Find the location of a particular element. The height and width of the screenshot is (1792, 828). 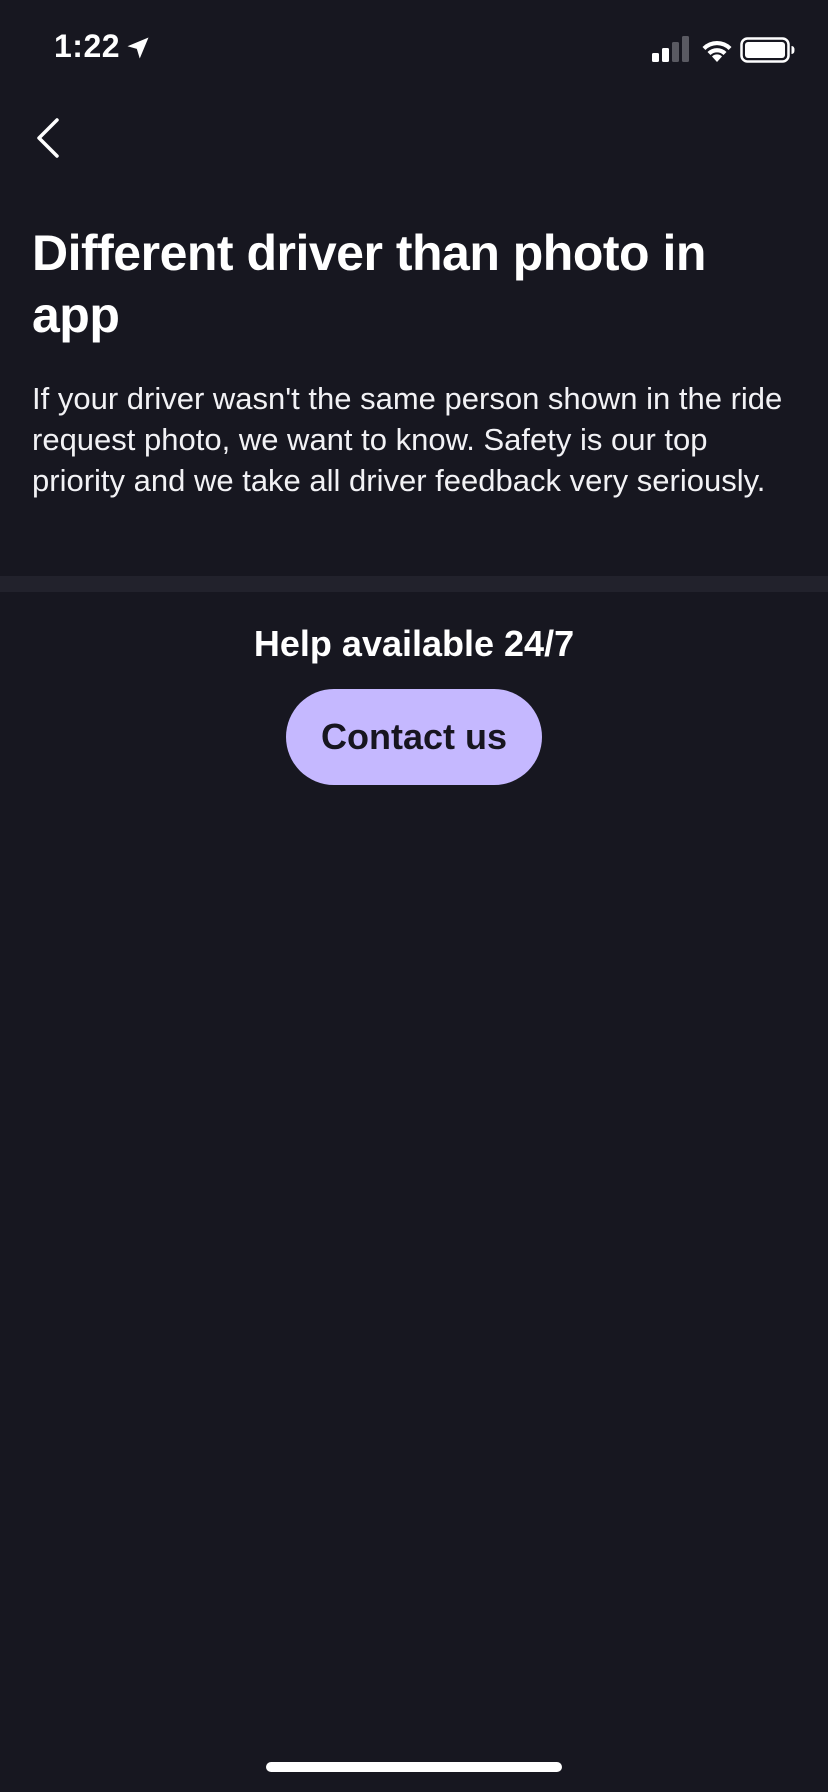

home-indicator is located at coordinates (414, 1767).